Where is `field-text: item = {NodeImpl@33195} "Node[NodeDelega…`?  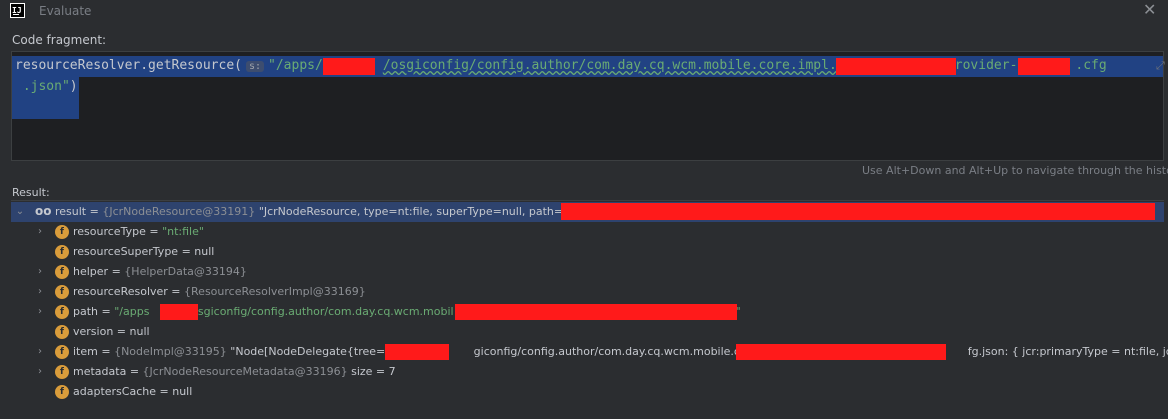
field-text: item = {NodeImpl@33195} "Node[NodeDelega… is located at coordinates (620, 351).